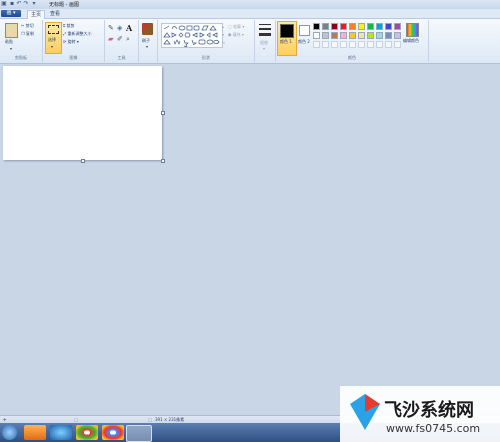 The image size is (500, 442). I want to click on resize-label: 重新调整大小, so click(79, 33).